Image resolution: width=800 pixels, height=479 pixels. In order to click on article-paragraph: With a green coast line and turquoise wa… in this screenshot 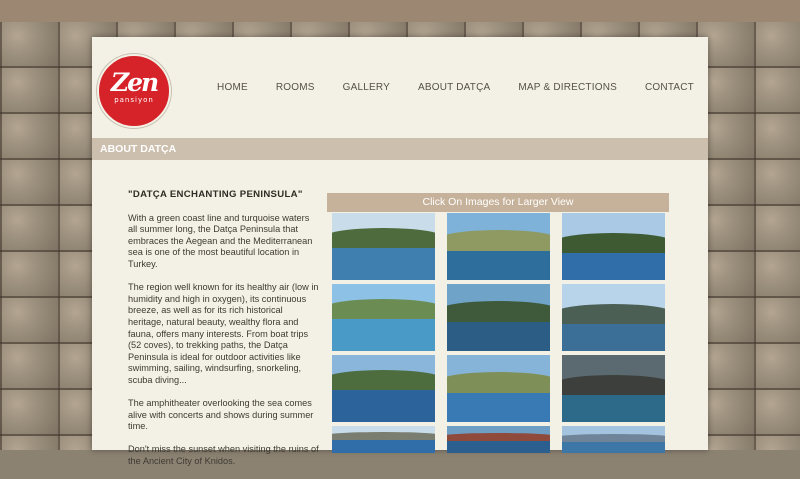, I will do `click(220, 240)`.